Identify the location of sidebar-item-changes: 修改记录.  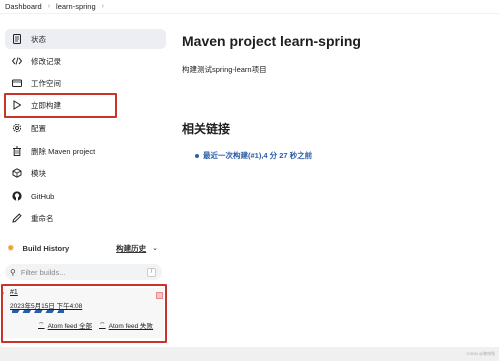
(85, 61).